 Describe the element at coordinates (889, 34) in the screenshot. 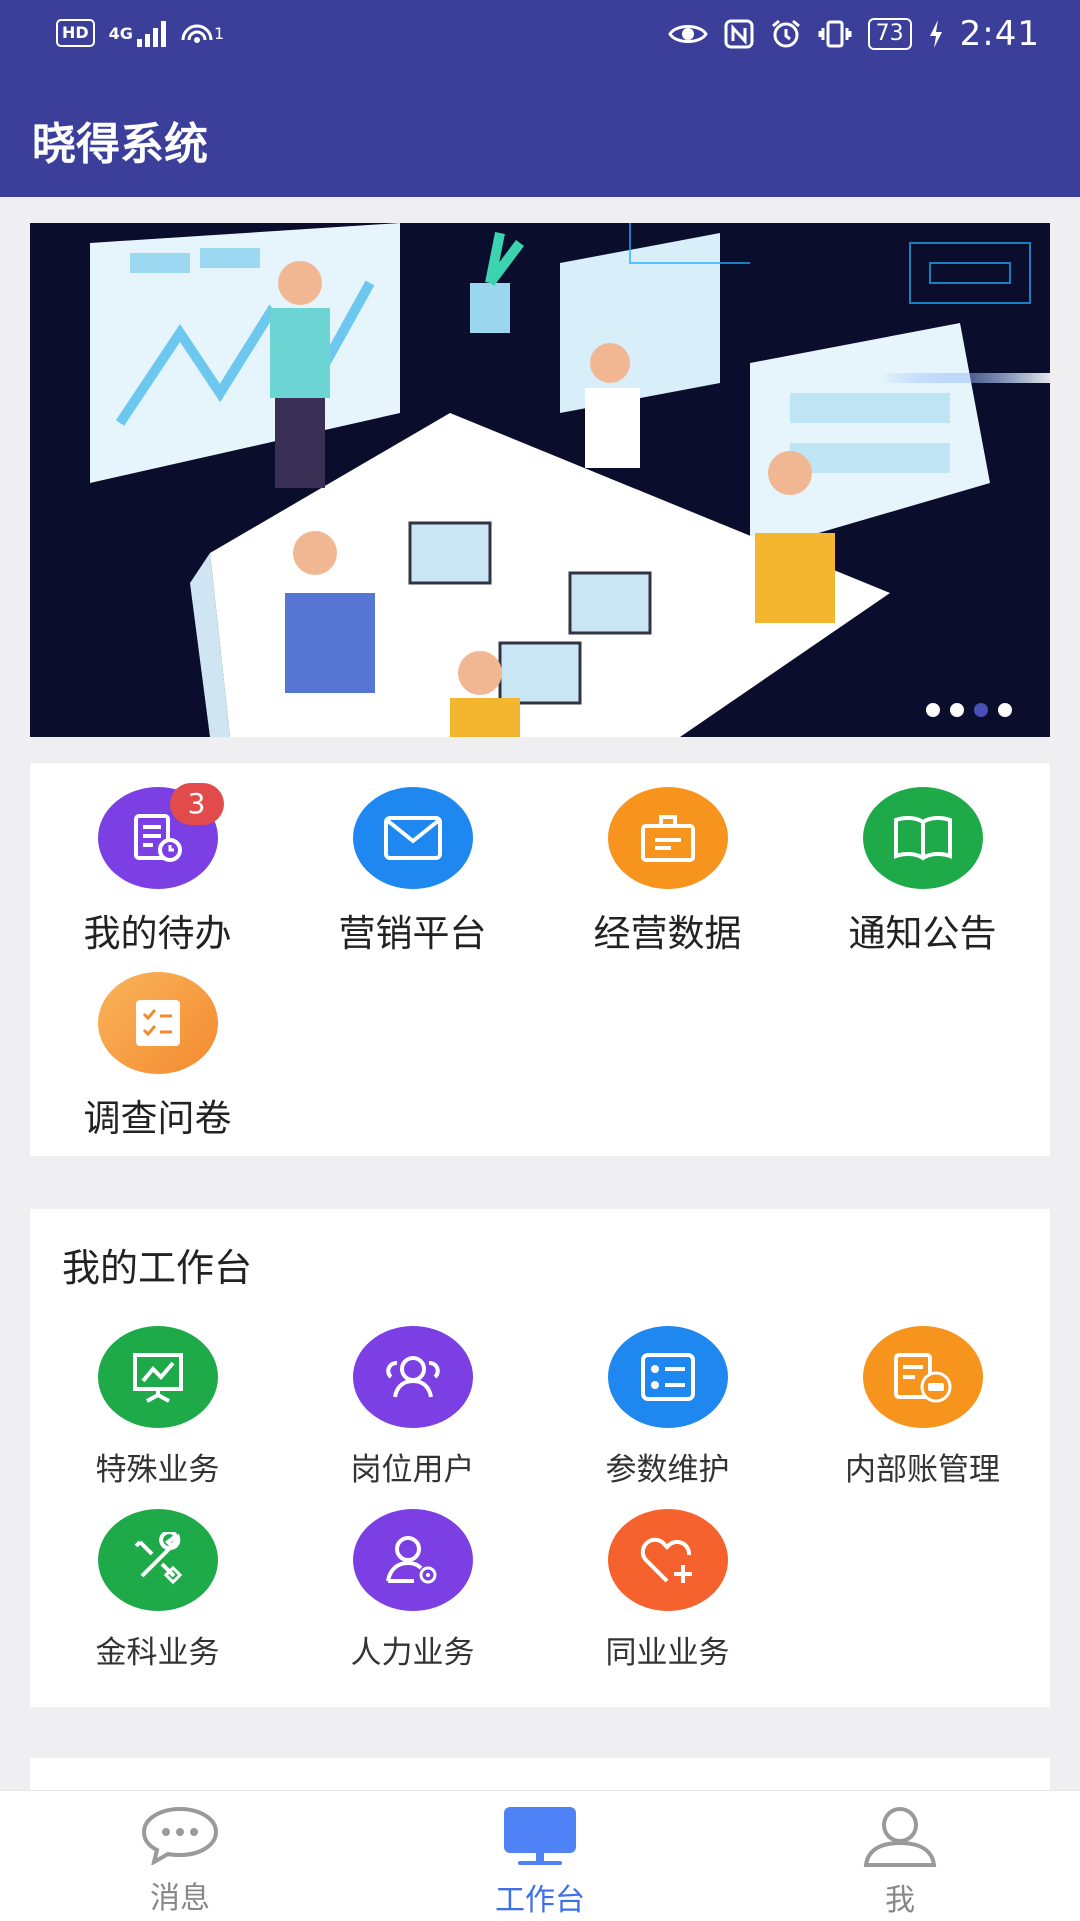

I see `battery-icon: 73` at that location.